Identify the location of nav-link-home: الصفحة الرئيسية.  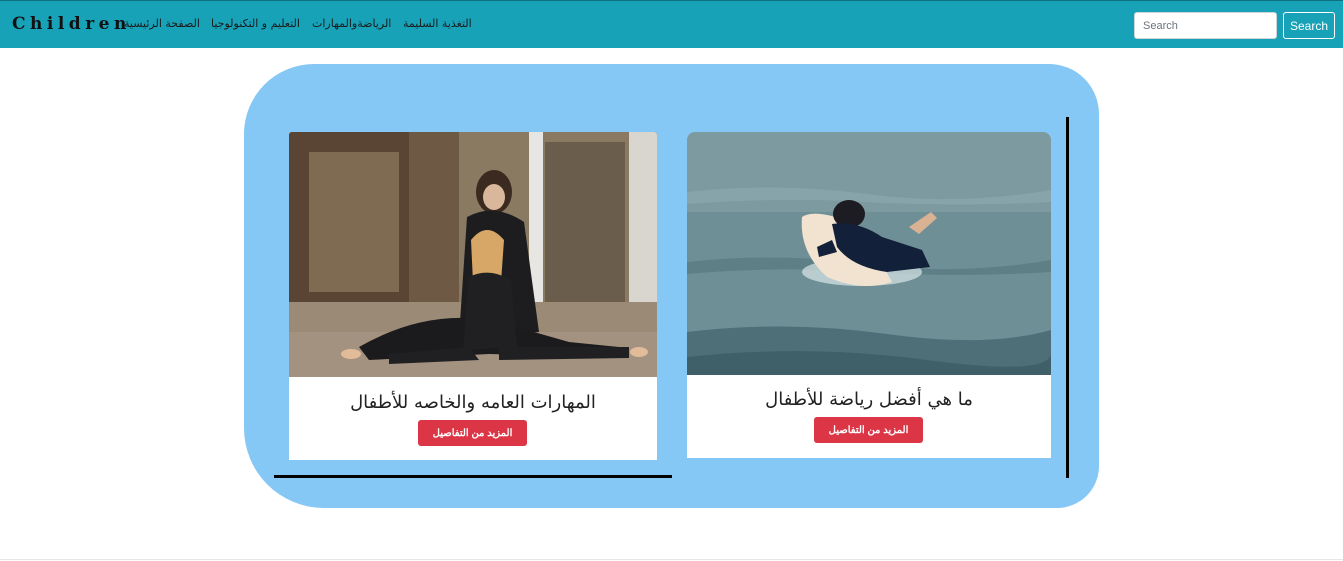
(162, 23).